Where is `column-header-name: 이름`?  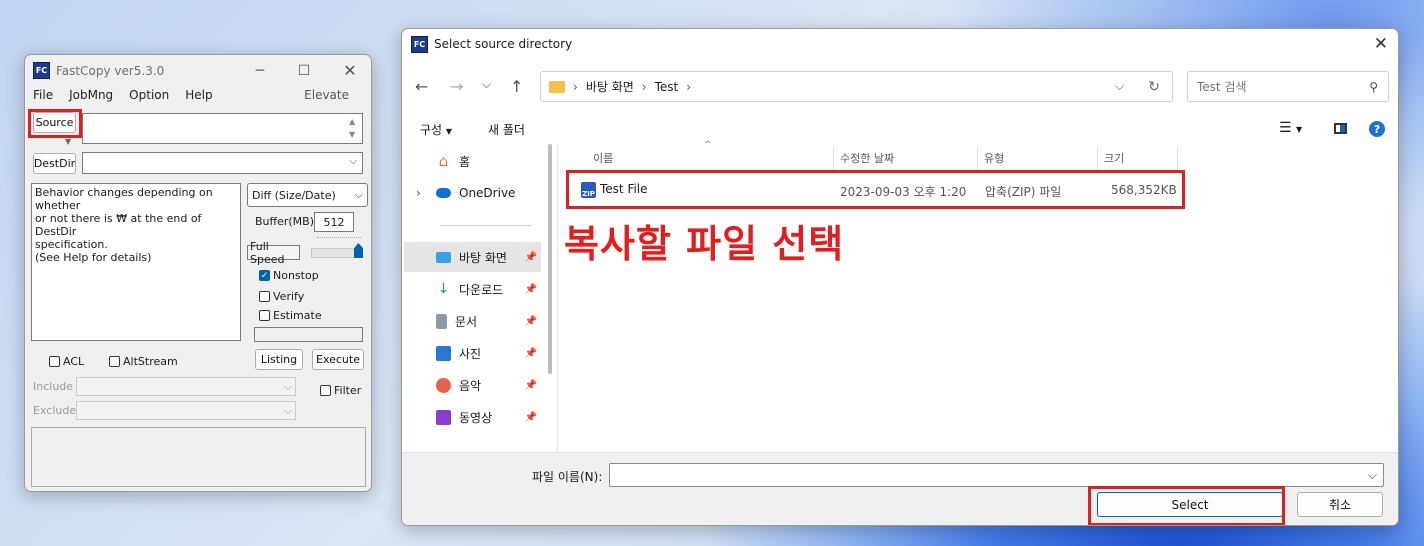
column-header-name: 이름 is located at coordinates (710, 158).